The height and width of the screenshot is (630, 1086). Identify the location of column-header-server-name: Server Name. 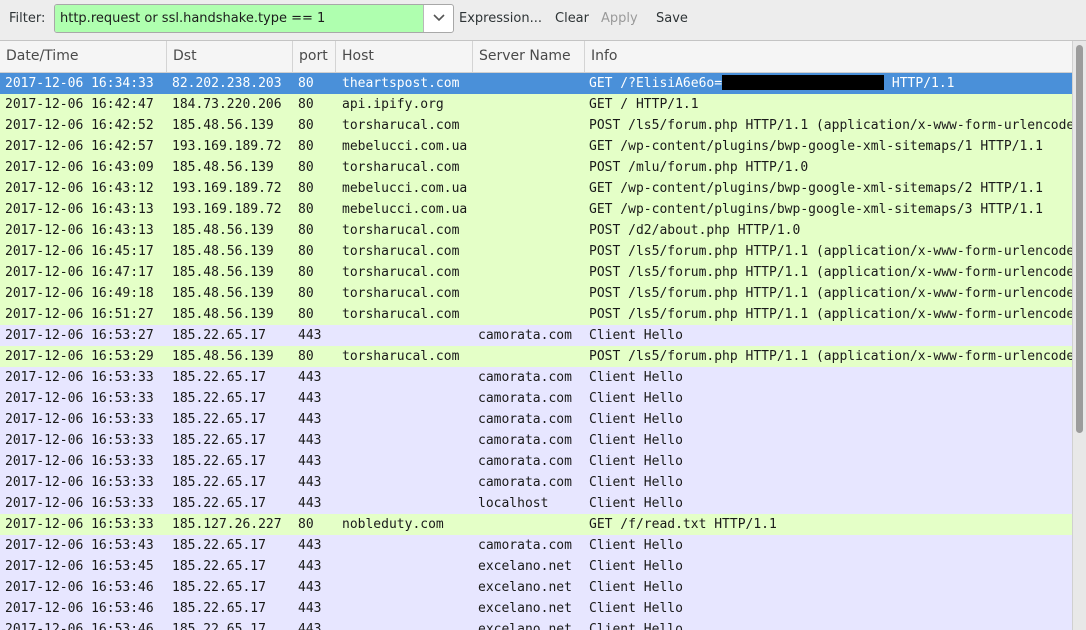
(529, 56).